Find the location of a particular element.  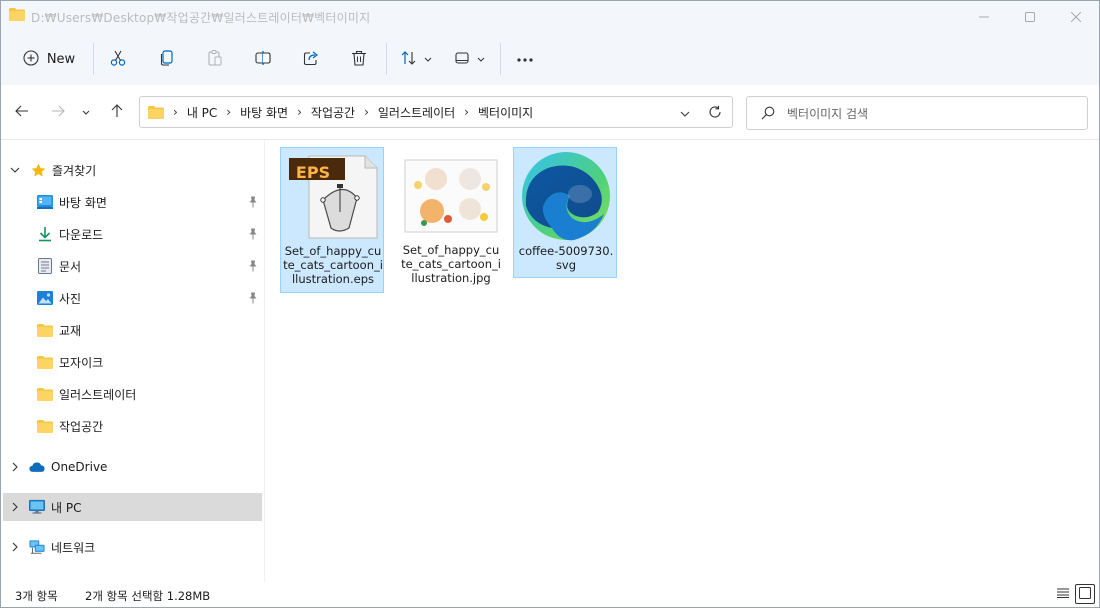

sidebar-item-label: 내 PC is located at coordinates (66, 507).